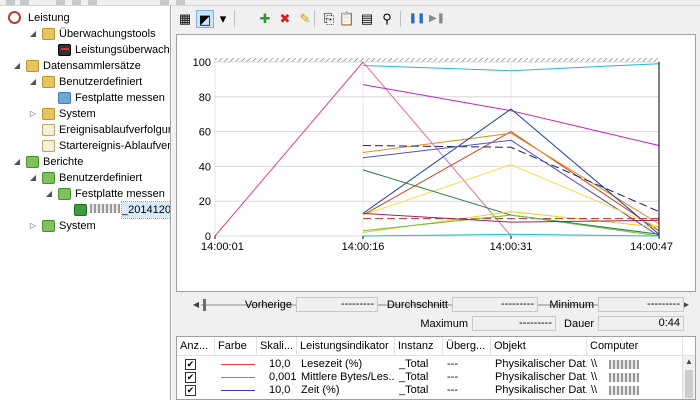 This screenshot has height=400, width=700. I want to click on x-tick-label: 14:00:47, so click(651, 247).